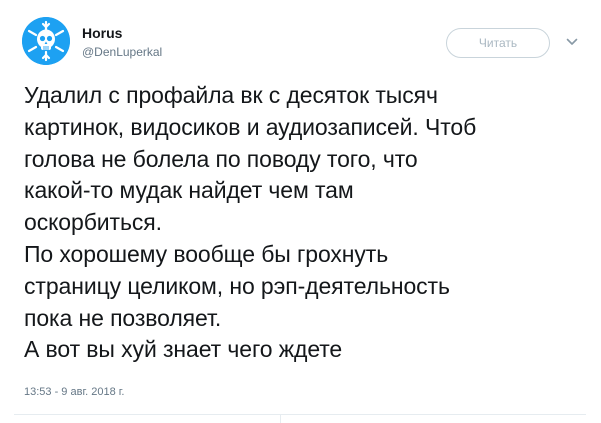 The image size is (601, 423). I want to click on tweet-text-line: По хорошему вообще бы грохнуть, so click(206, 253).